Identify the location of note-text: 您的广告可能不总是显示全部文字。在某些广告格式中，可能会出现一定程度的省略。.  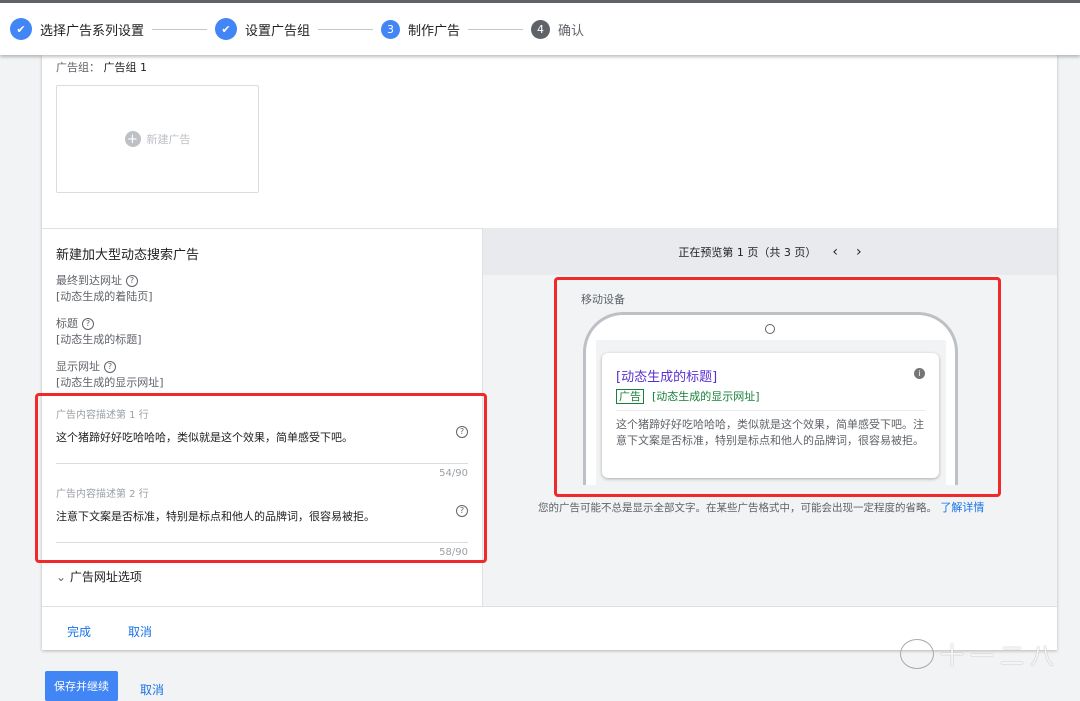
(737, 508).